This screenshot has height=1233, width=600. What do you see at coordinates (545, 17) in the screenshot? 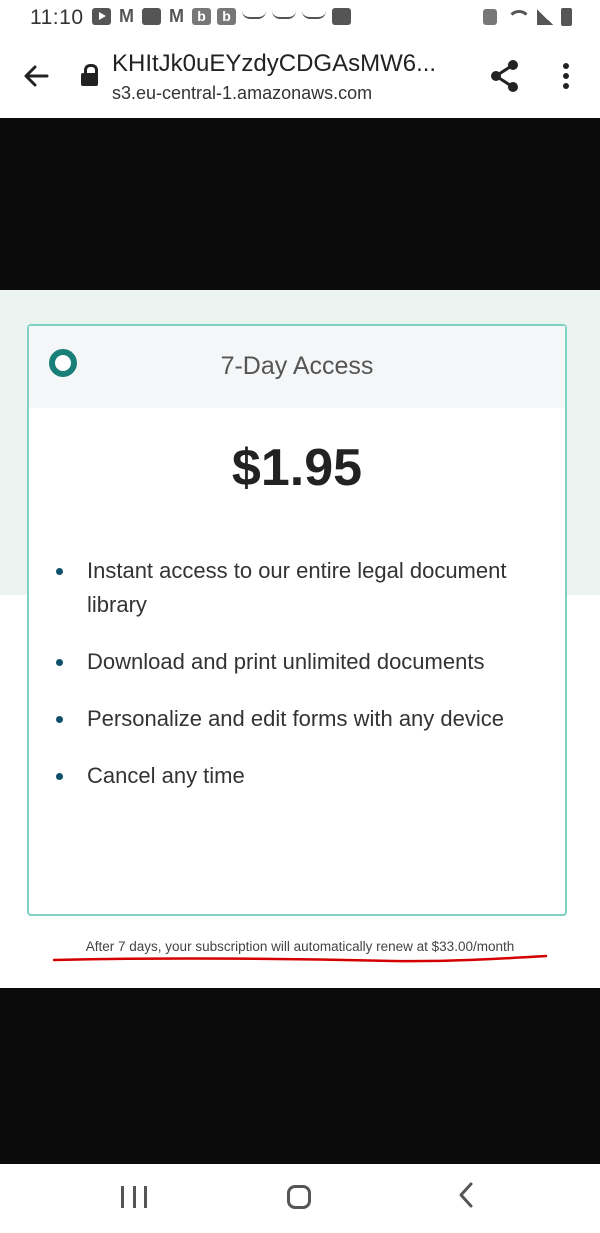
I see `signal-icon` at bounding box center [545, 17].